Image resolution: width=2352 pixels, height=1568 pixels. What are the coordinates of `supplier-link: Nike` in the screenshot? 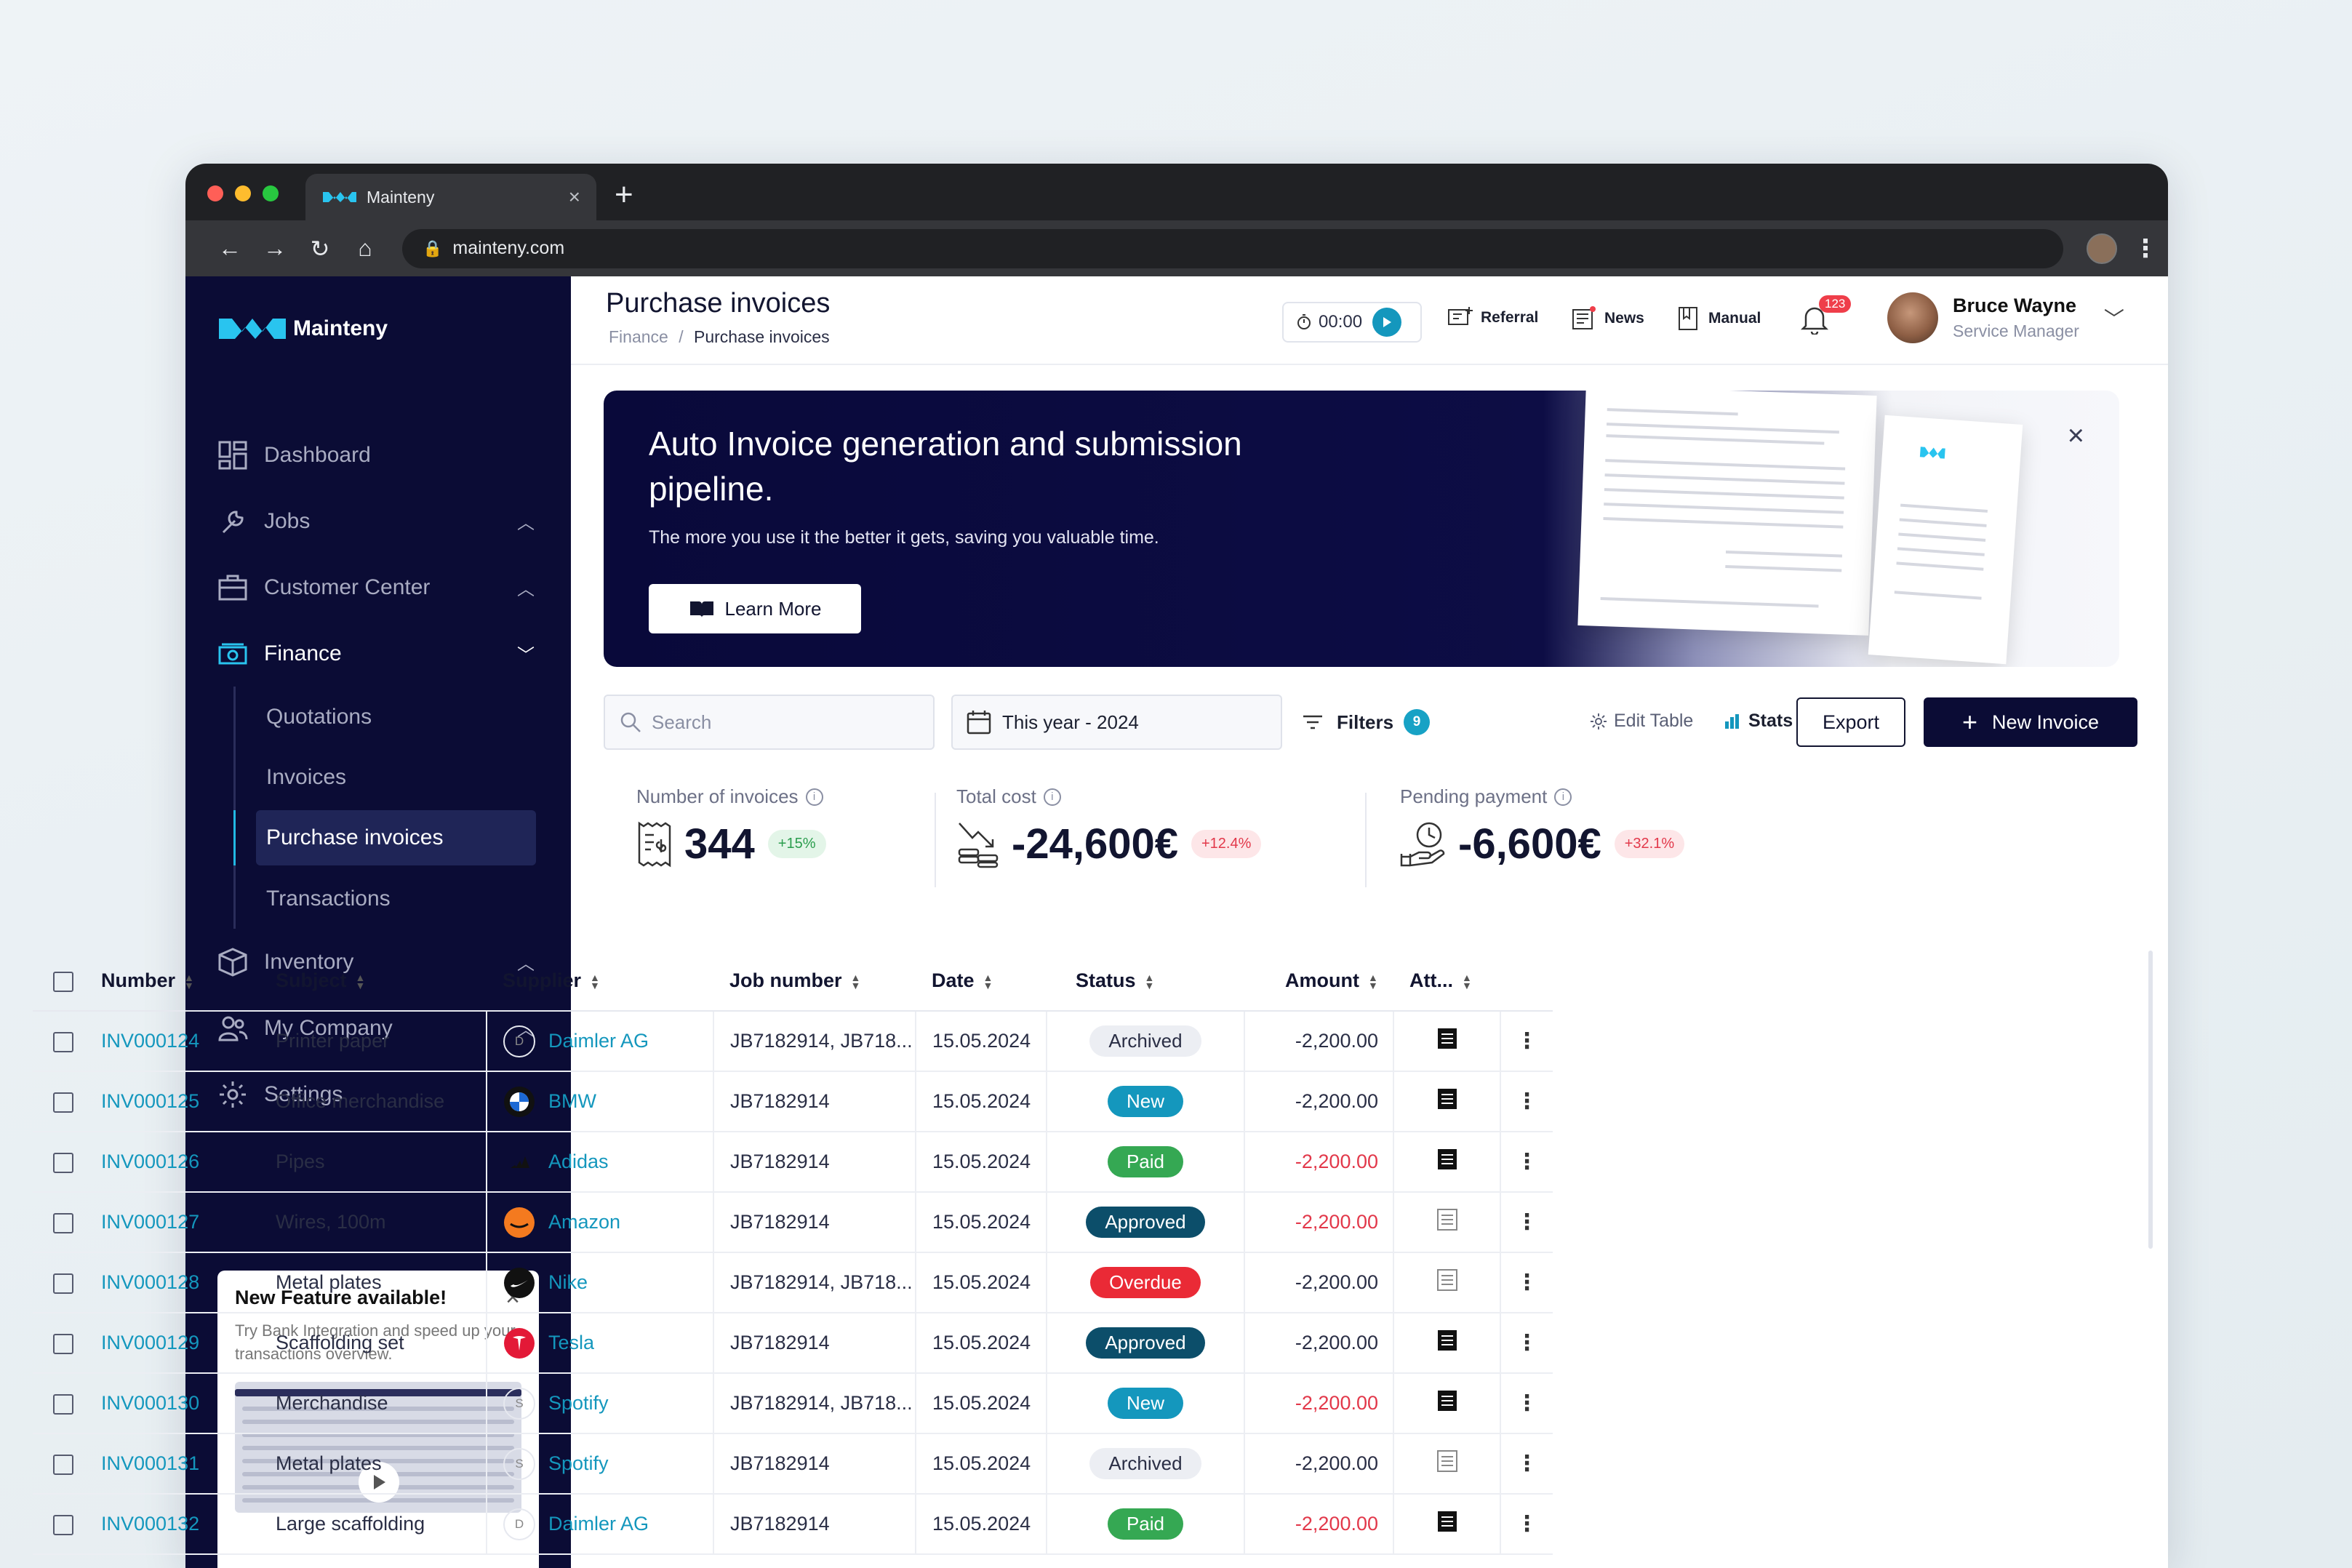 It's located at (568, 1282).